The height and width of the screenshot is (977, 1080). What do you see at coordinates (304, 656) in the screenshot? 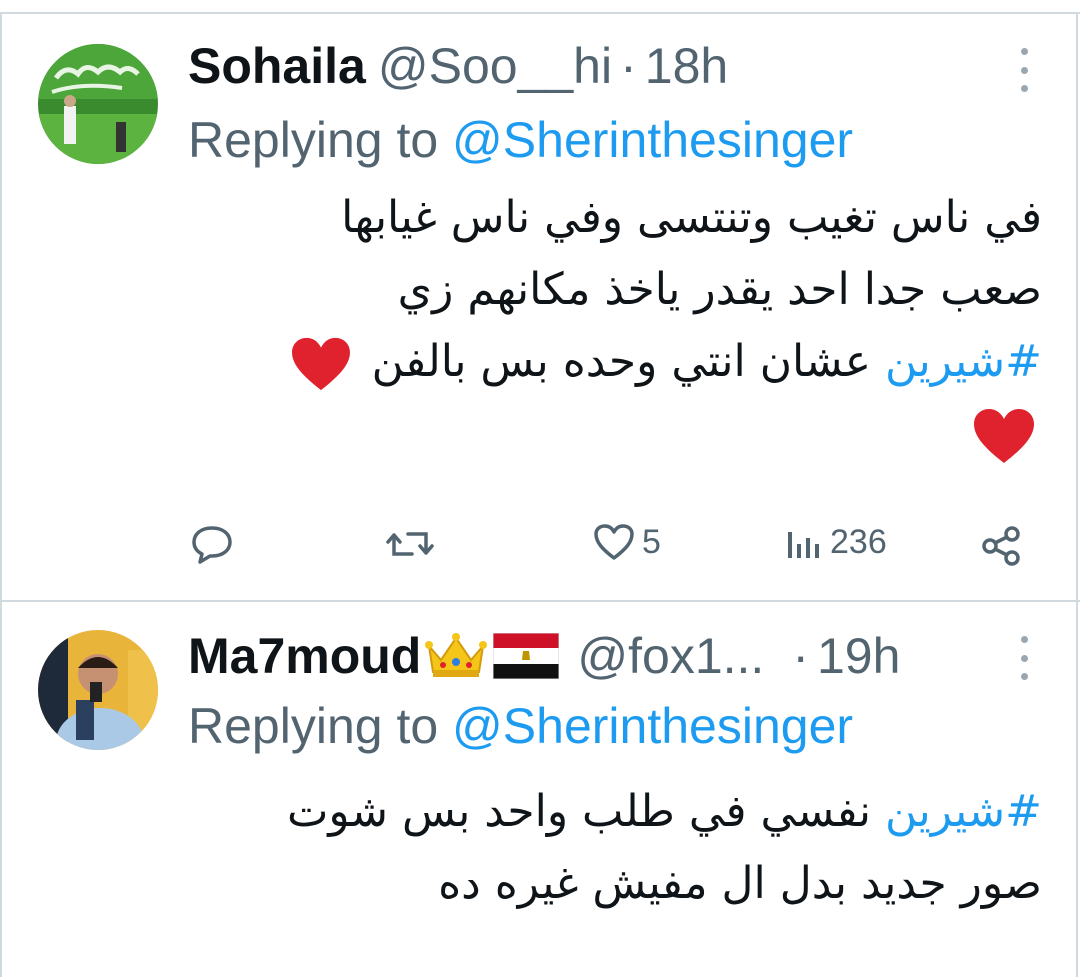
I see `display-name: Ma7moud` at bounding box center [304, 656].